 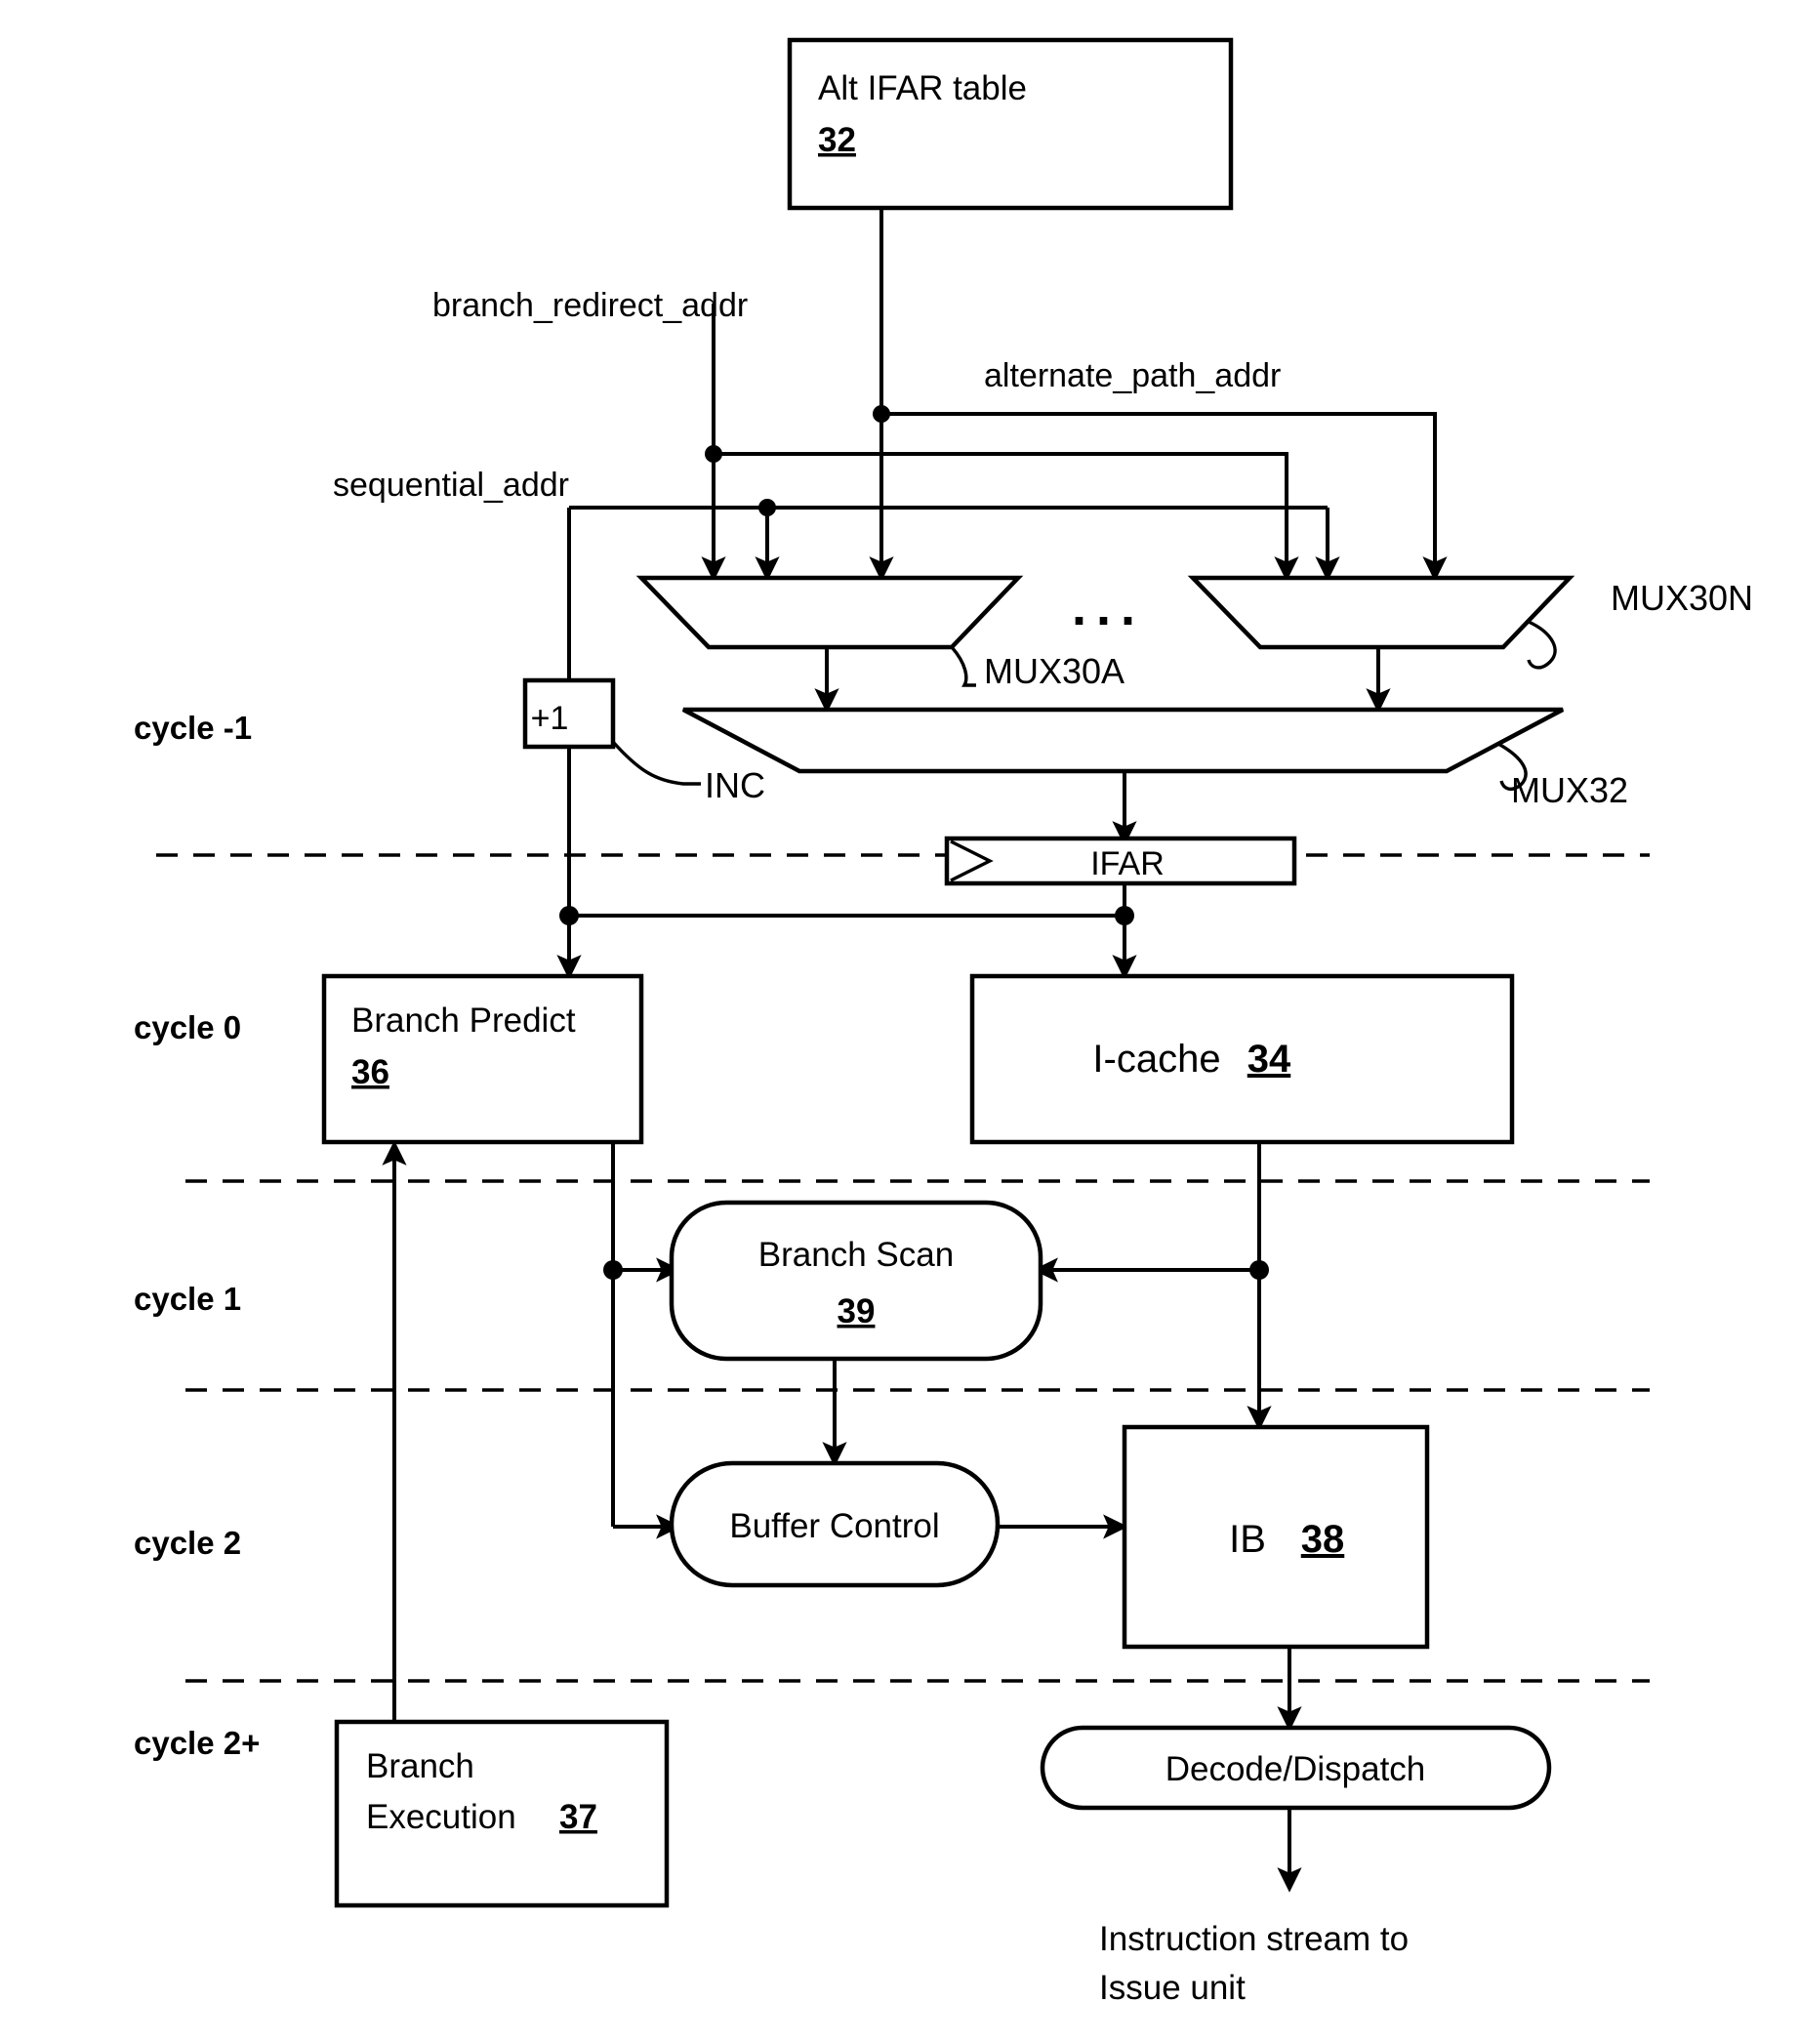 What do you see at coordinates (463, 1021) in the screenshot?
I see `branch-predict-label: Branch Predict` at bounding box center [463, 1021].